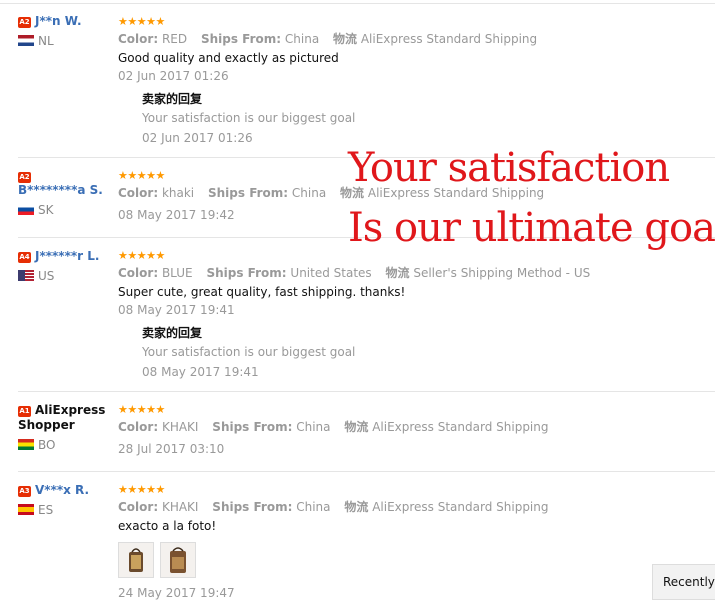 The image size is (715, 601). I want to click on flag-bo-icon, so click(26, 444).